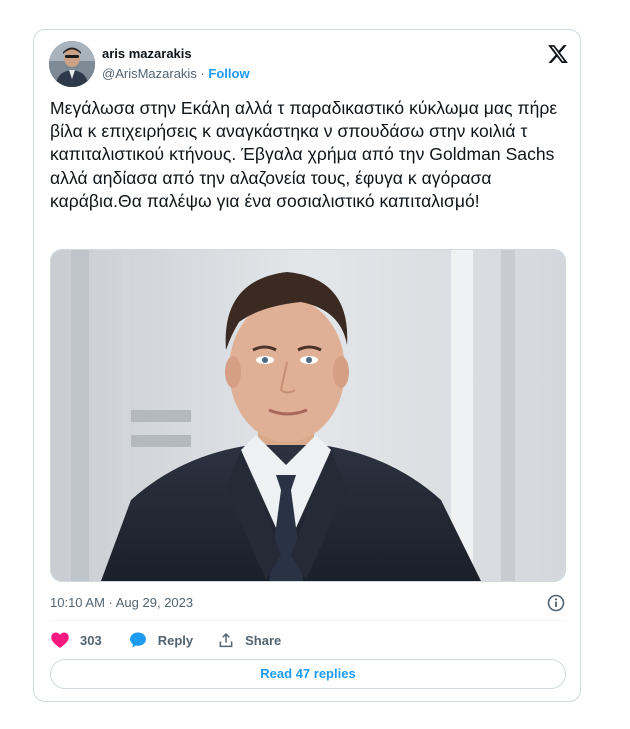 The image size is (630, 729). I want to click on like-count: 303, so click(91, 640).